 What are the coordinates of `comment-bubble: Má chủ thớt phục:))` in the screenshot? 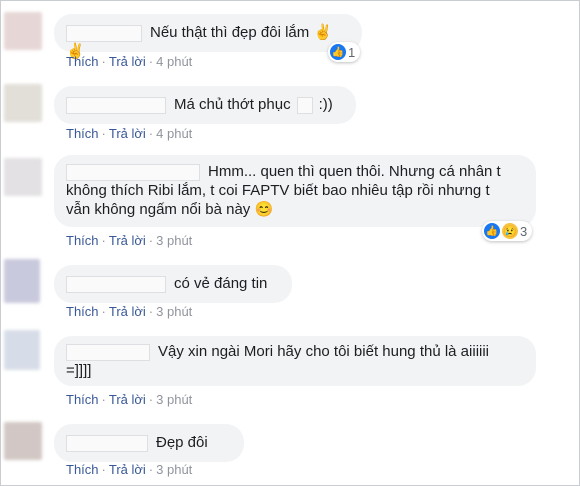 It's located at (205, 105).